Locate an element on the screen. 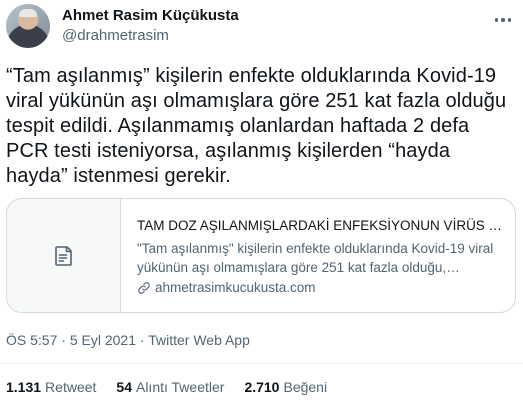 This screenshot has width=523, height=408. retweets-stat: 1.131 Retweet is located at coordinates (51, 387).